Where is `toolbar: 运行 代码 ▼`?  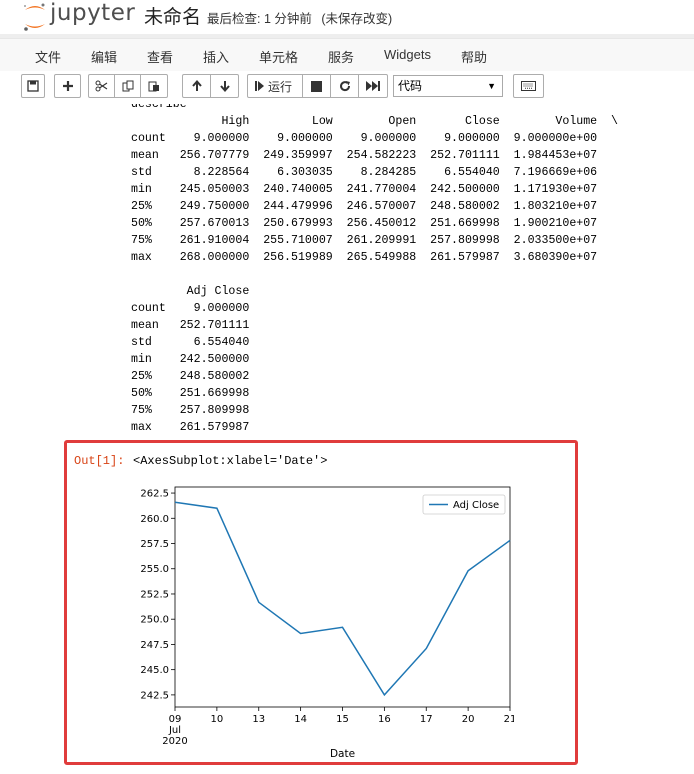
toolbar: 运行 代码 ▼ is located at coordinates (347, 87).